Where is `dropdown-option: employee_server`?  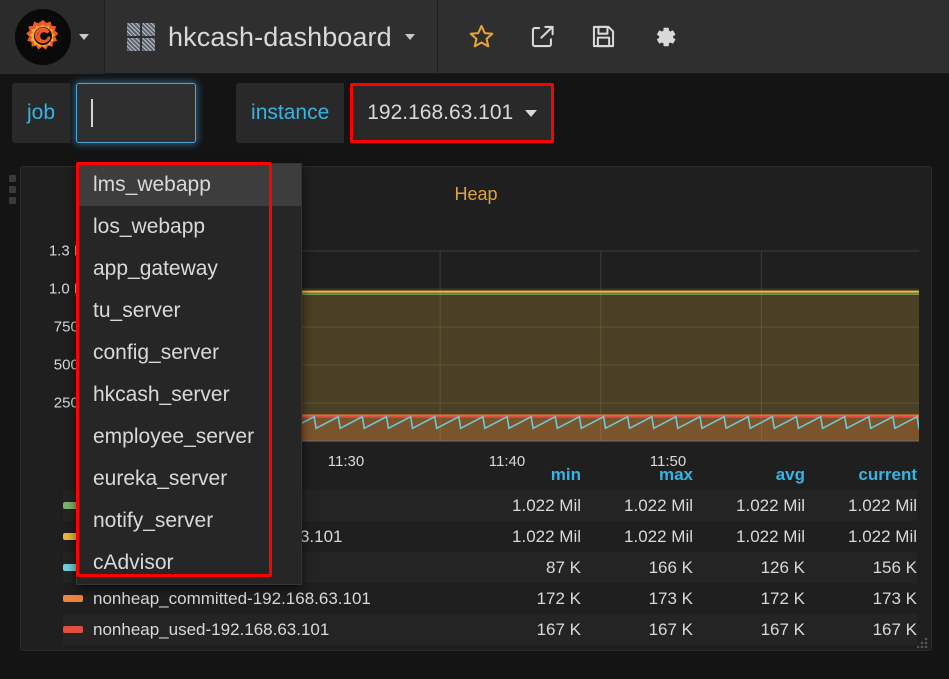 dropdown-option: employee_server is located at coordinates (189, 437).